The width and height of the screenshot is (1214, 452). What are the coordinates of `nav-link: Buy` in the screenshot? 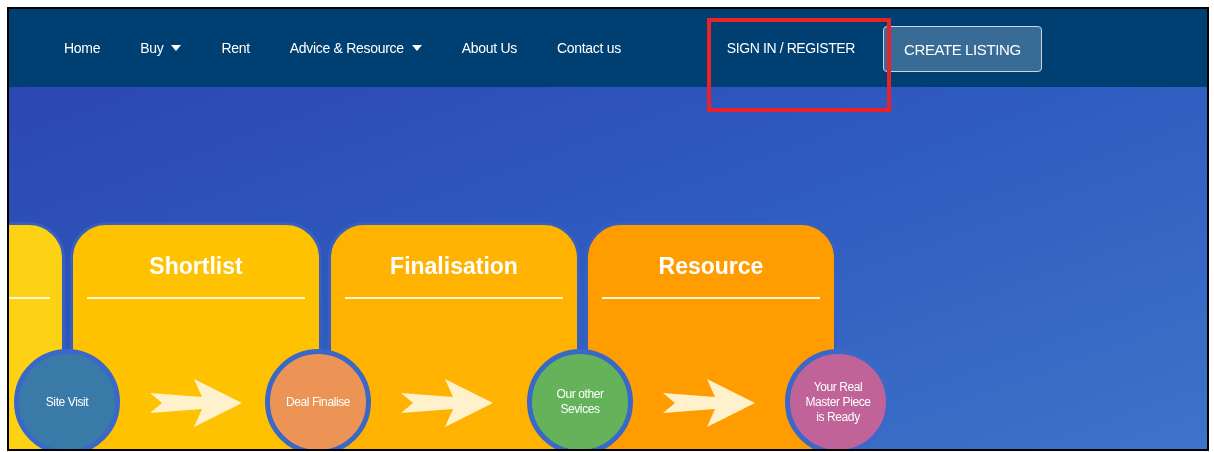 It's located at (161, 48).